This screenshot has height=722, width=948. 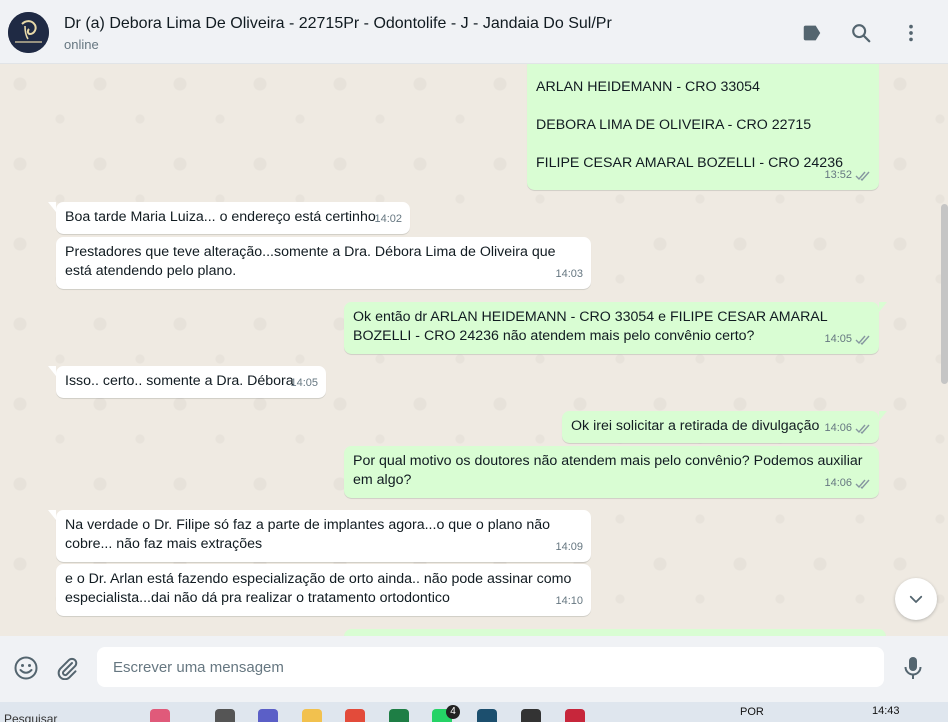 What do you see at coordinates (689, 163) in the screenshot?
I see `message-line: FILIPE CESAR AMARAL BOZELLI - CRO 24236` at bounding box center [689, 163].